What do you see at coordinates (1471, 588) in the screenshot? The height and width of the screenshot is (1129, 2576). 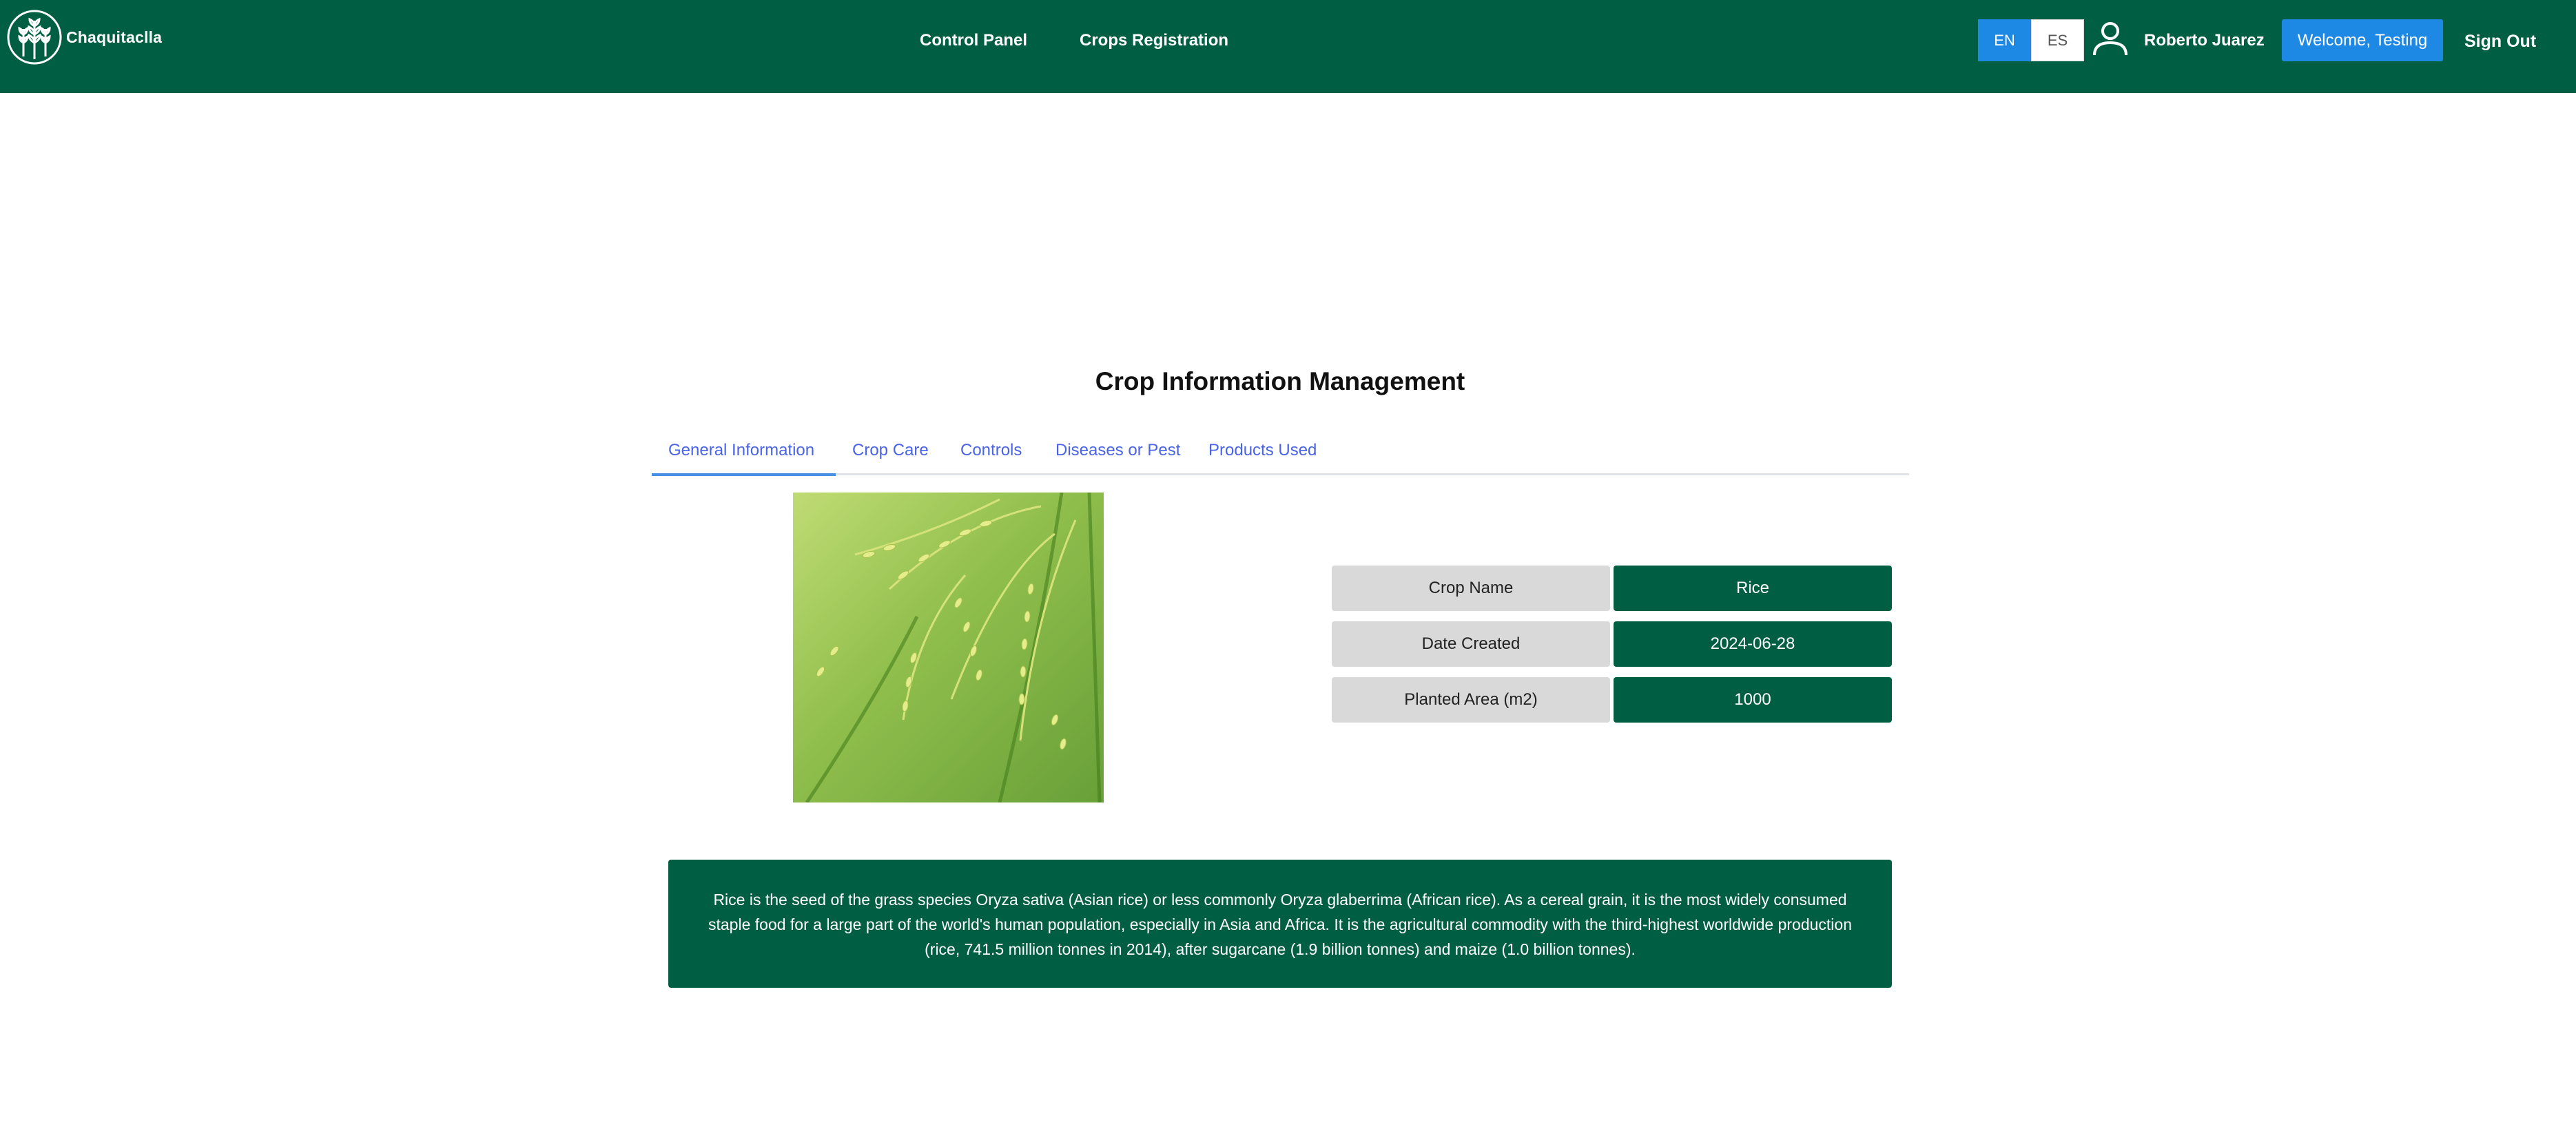 I see `crop-name-label: Crop Name` at bounding box center [1471, 588].